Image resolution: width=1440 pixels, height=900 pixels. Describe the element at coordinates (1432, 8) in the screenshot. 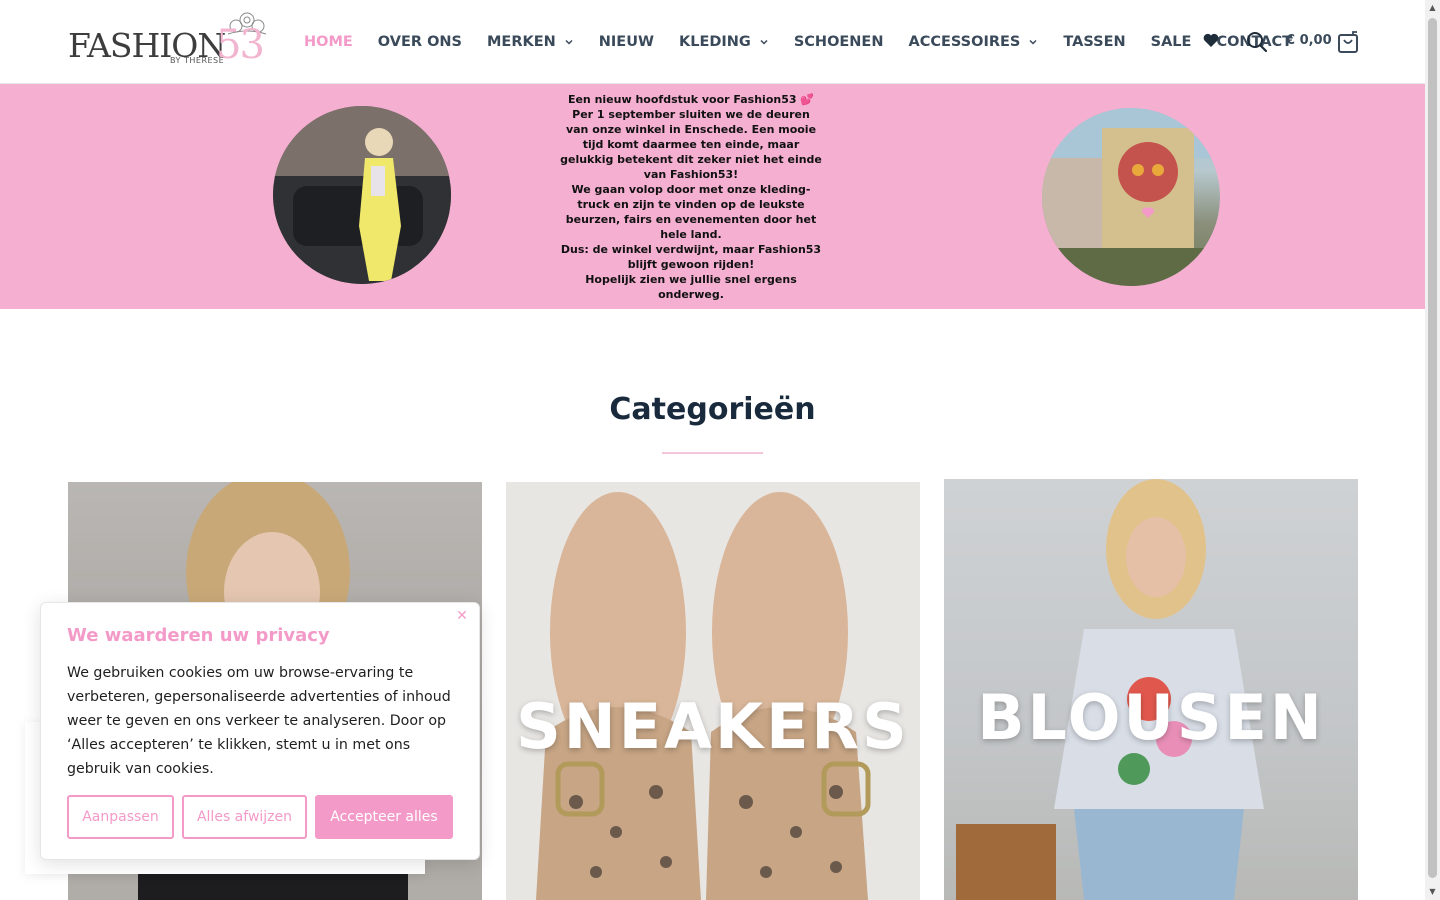

I see `scroll-up-arrow-icon: ▲` at that location.